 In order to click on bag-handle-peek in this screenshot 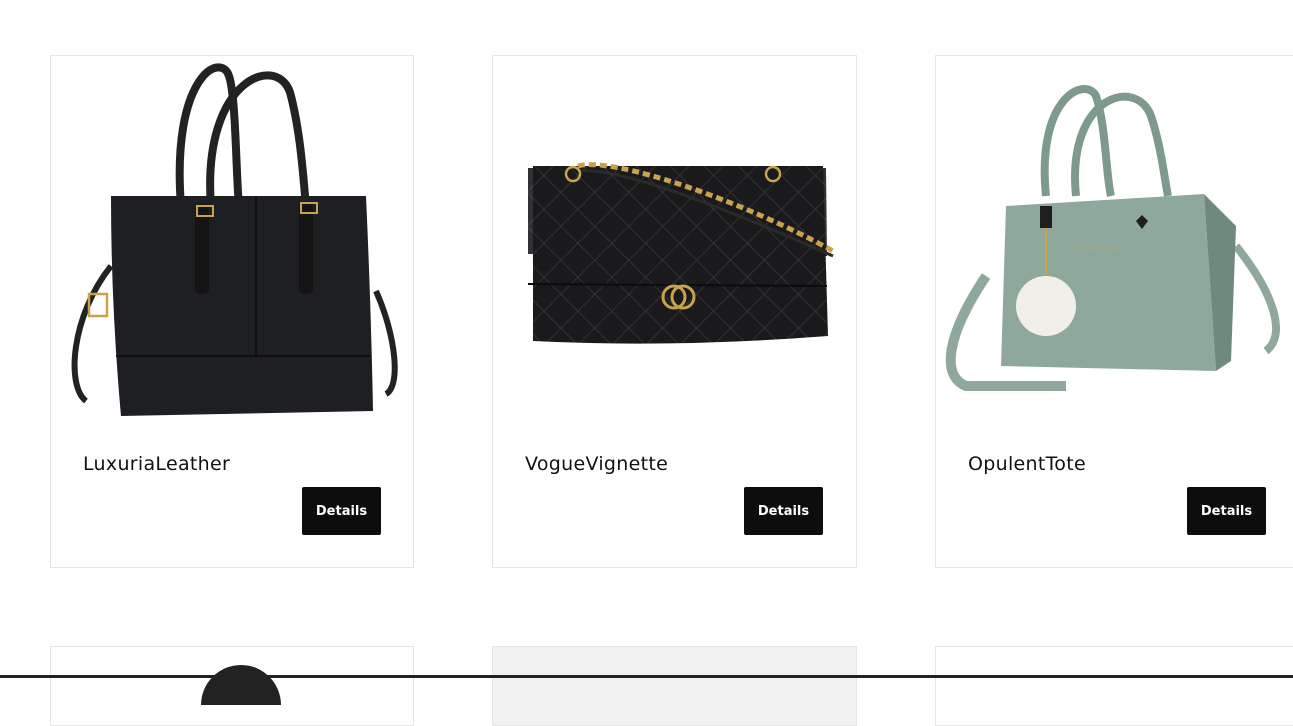, I will do `click(241, 685)`.